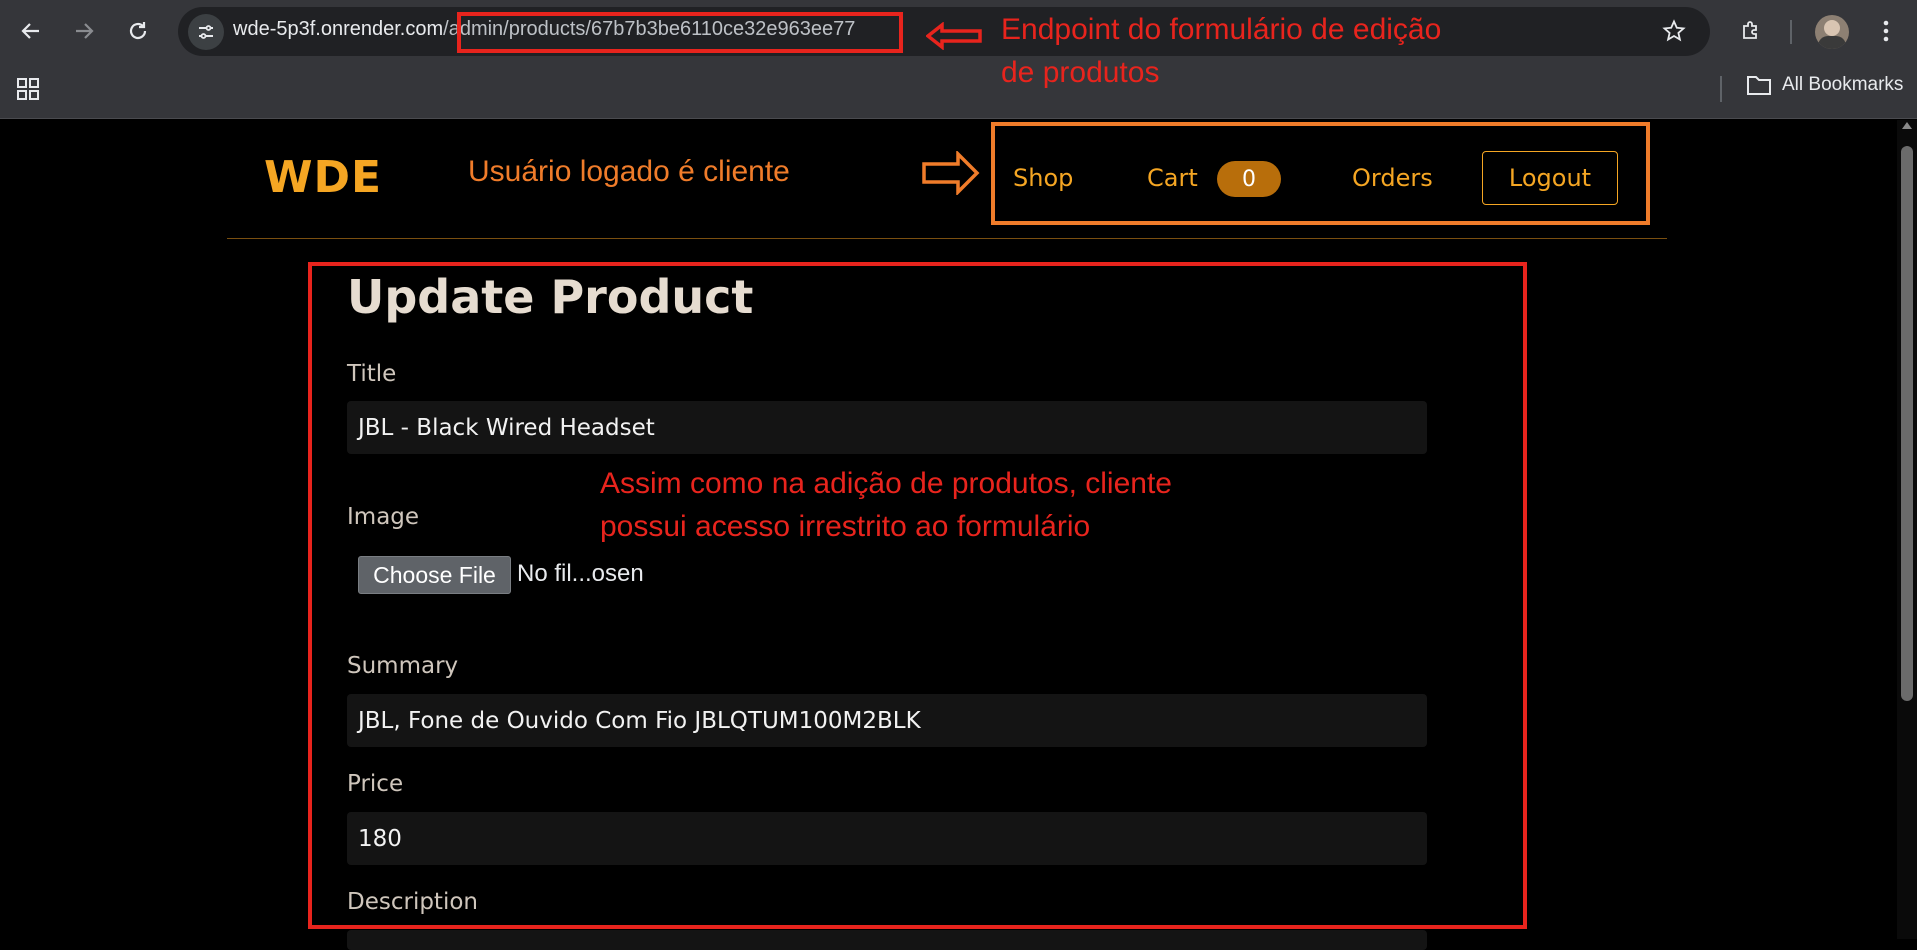 The height and width of the screenshot is (950, 1917). Describe the element at coordinates (1832, 32) in the screenshot. I see `profile-avatar` at that location.